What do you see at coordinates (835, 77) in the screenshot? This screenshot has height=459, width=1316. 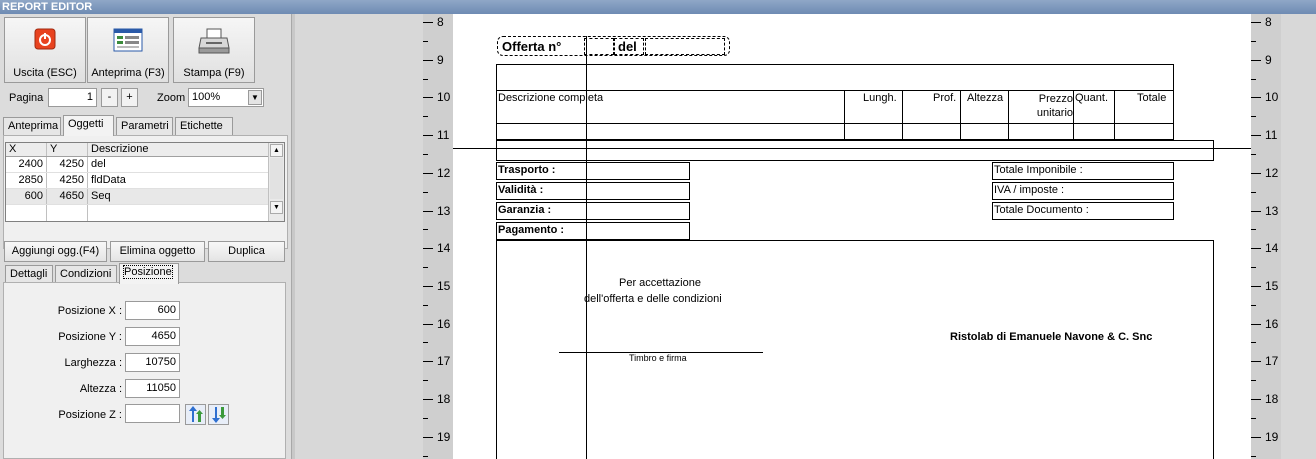 I see `header-box` at bounding box center [835, 77].